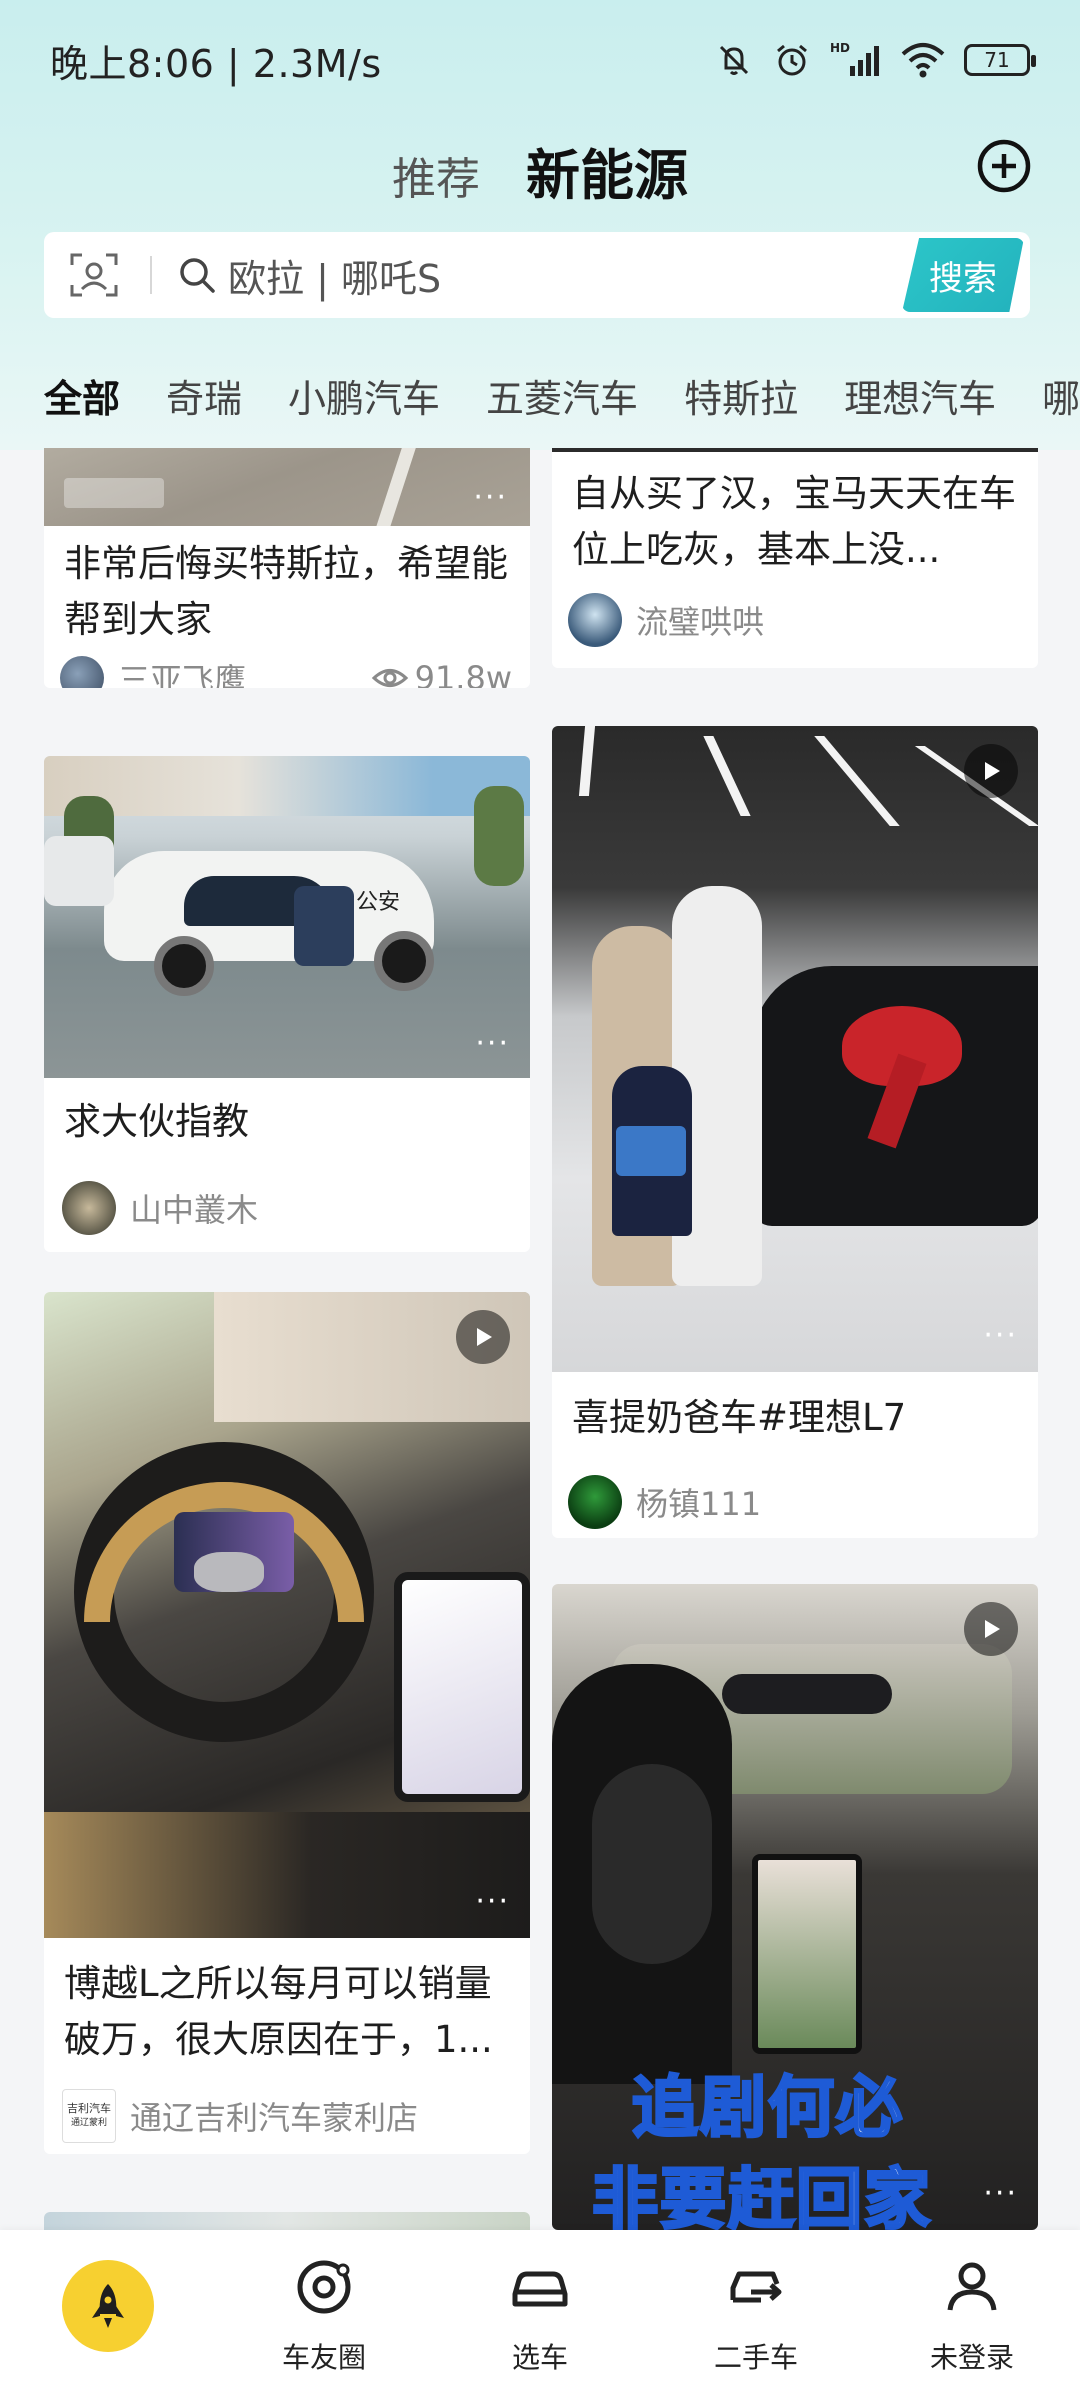 Image resolution: width=1080 pixels, height=2400 pixels. I want to click on battery-level: 71, so click(997, 60).